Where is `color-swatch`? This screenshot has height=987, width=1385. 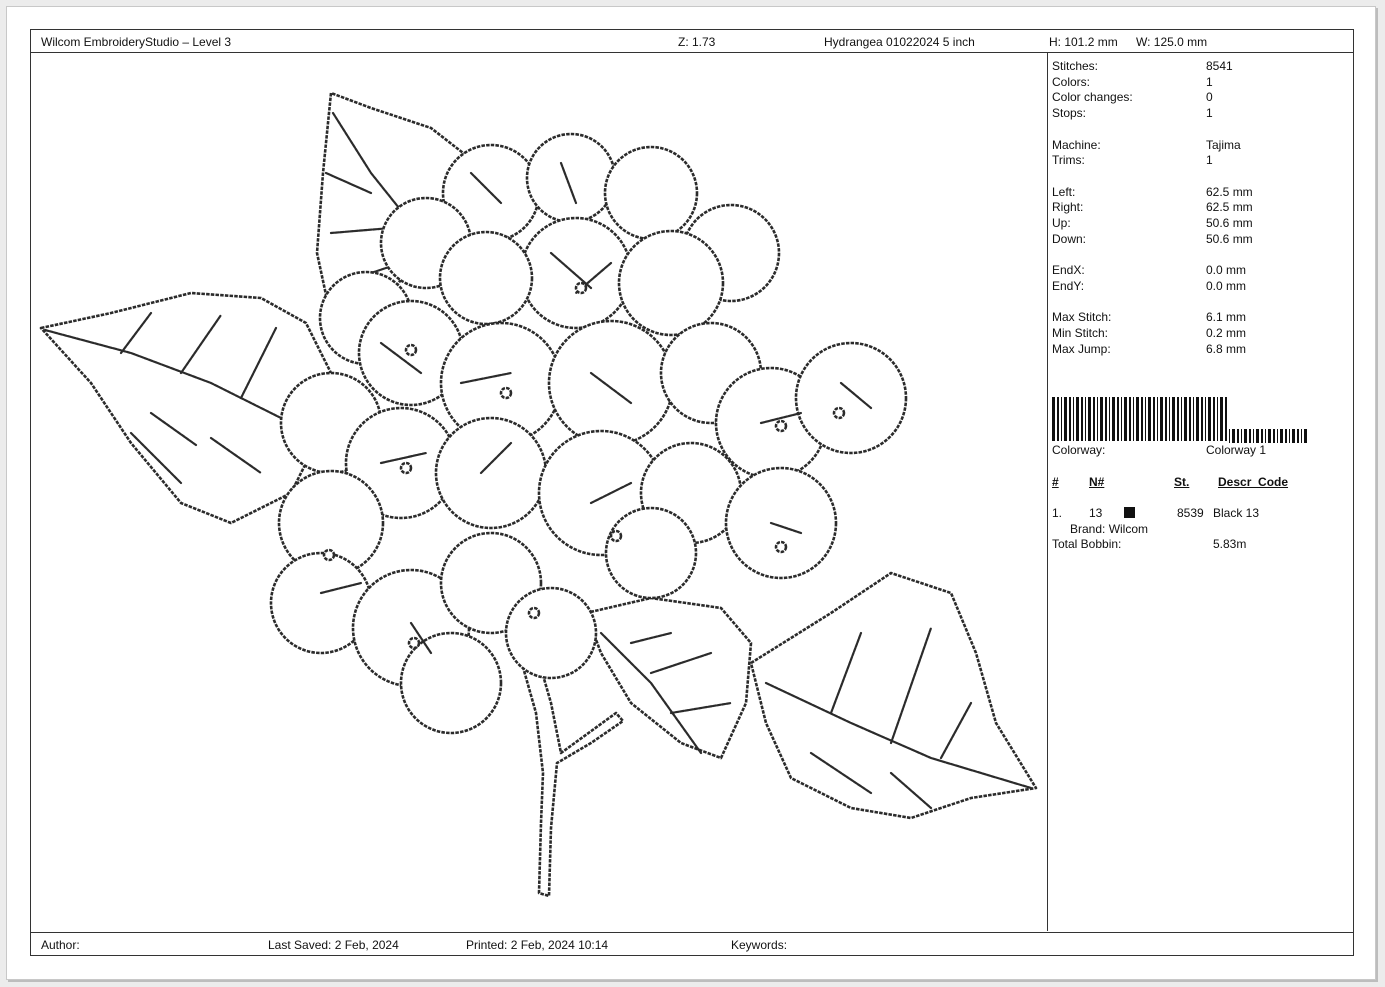
color-swatch is located at coordinates (1129, 512).